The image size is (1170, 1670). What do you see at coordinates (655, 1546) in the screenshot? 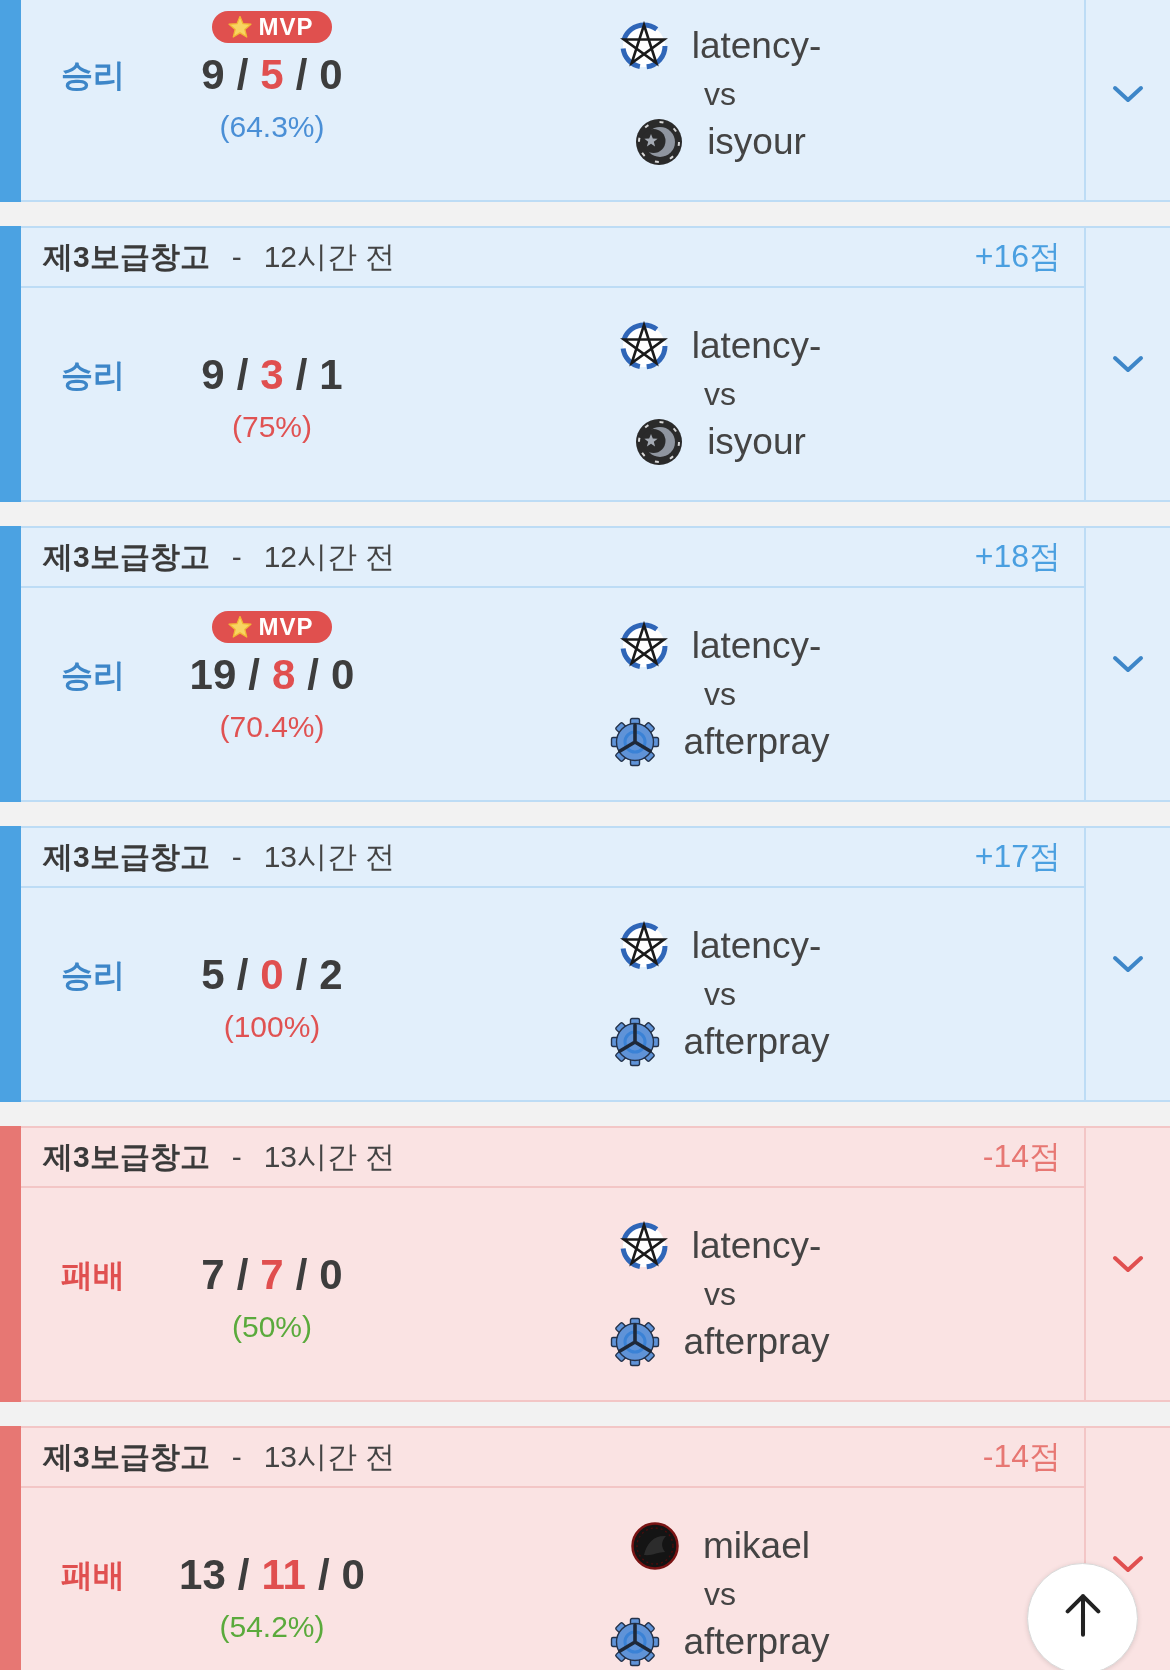
I see `round-crest-emblem-icon` at bounding box center [655, 1546].